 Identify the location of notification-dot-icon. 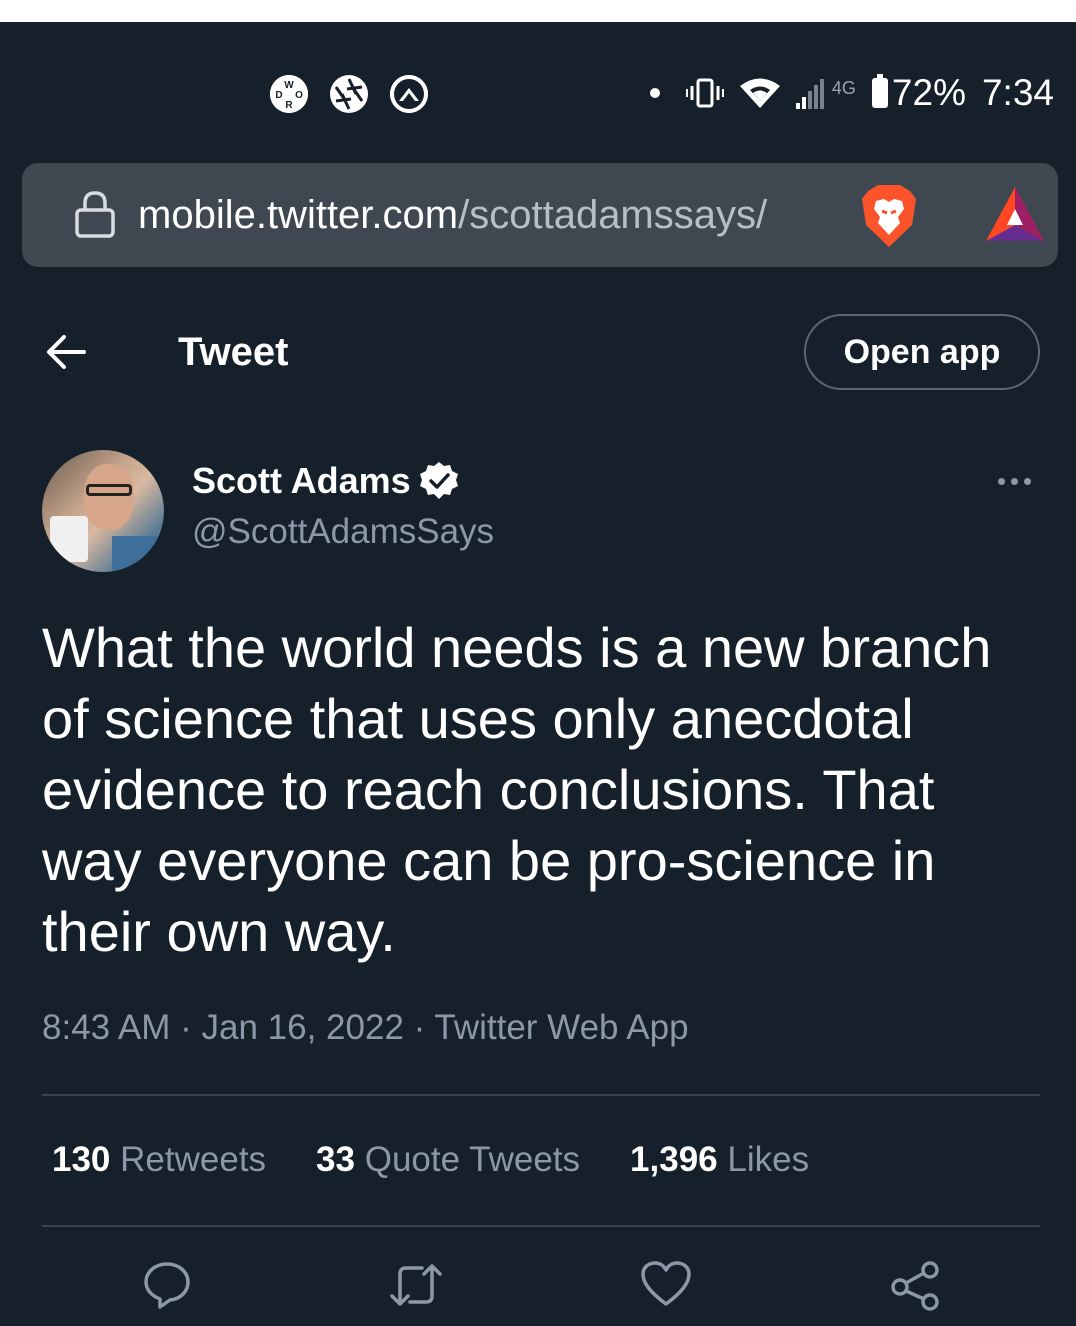
(654, 93).